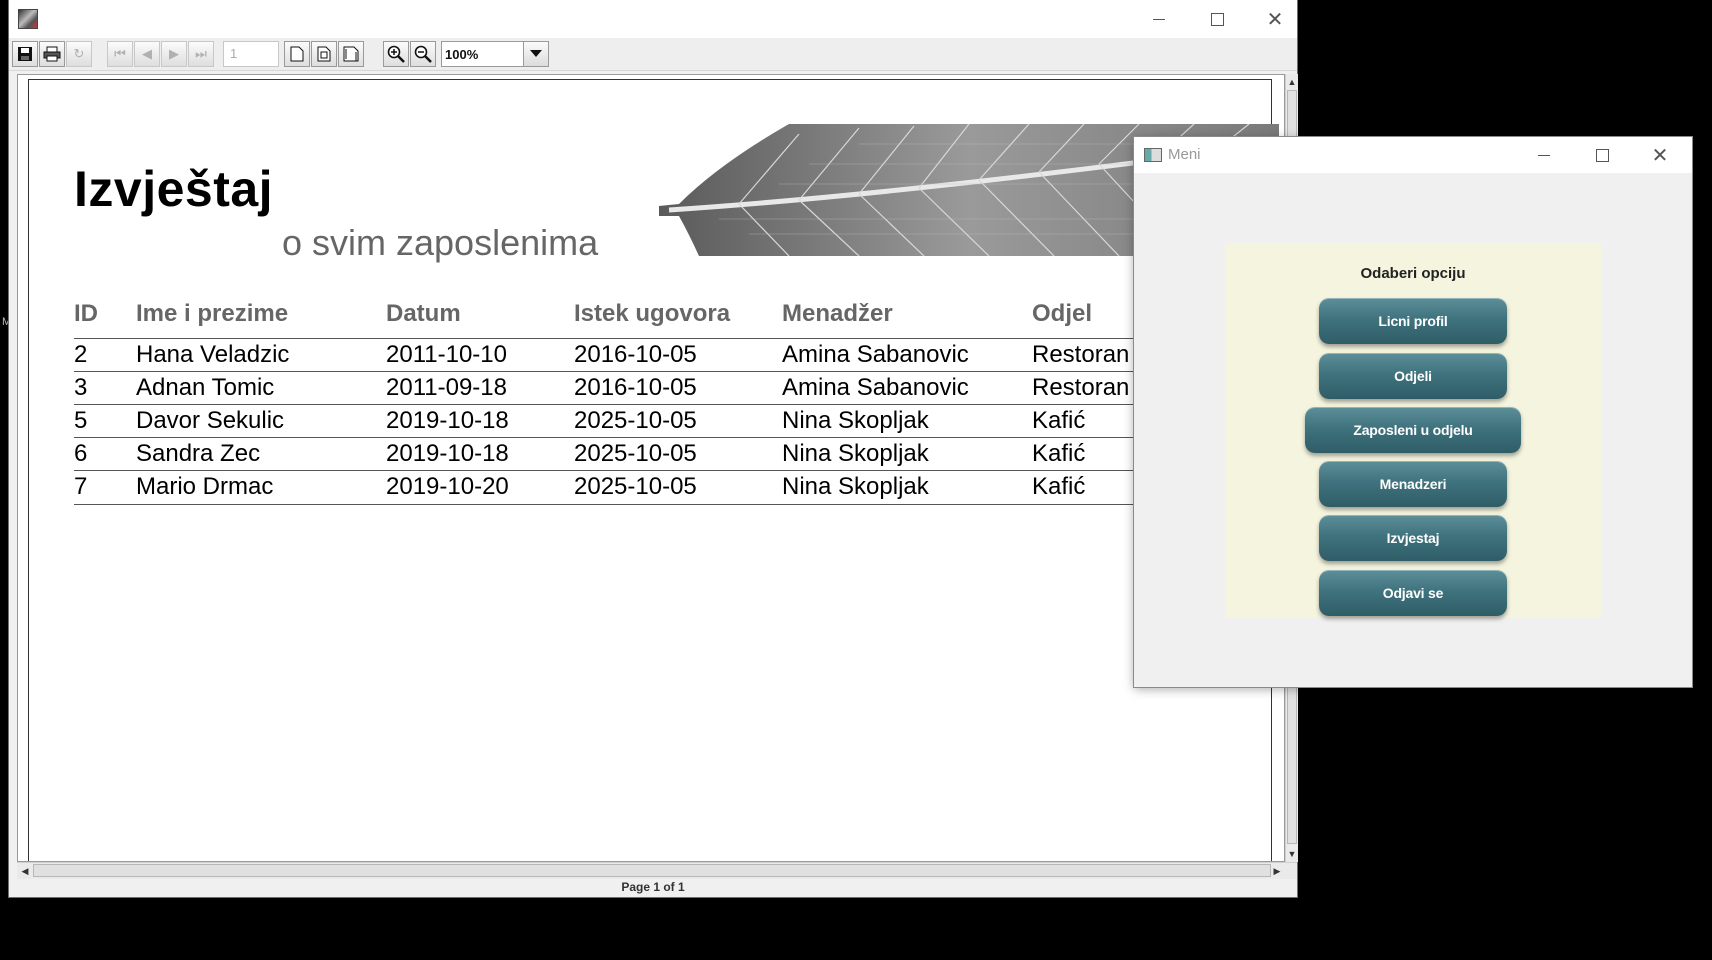  I want to click on menu-heading: Odaberi opciju, so click(1413, 273).